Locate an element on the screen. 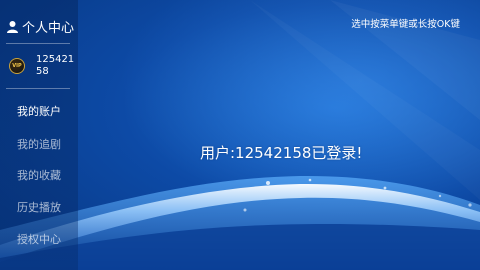 The height and width of the screenshot is (270, 480). person-icon is located at coordinates (12, 26).